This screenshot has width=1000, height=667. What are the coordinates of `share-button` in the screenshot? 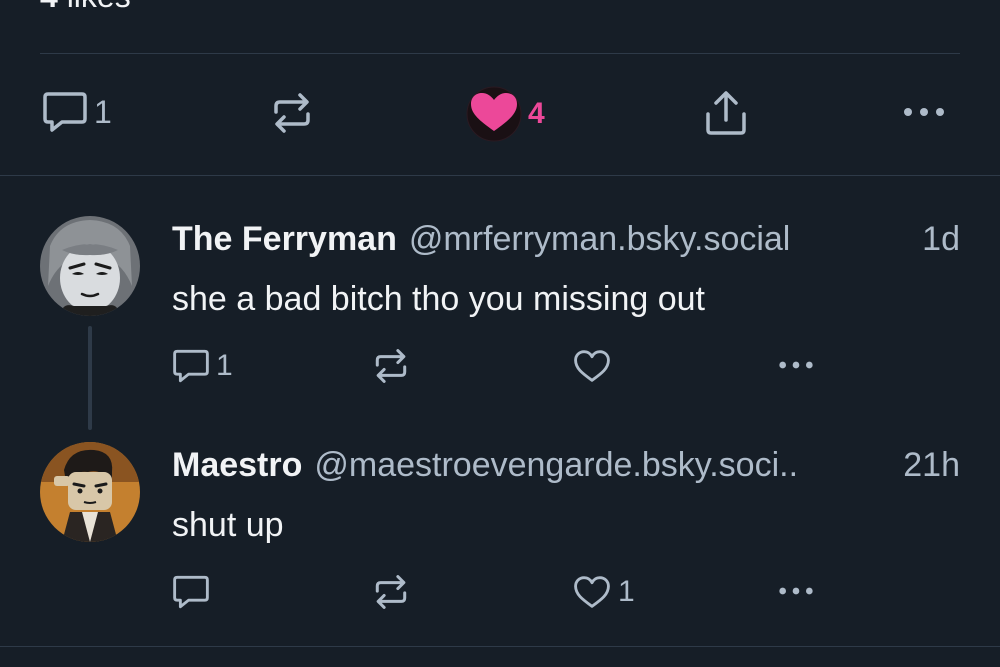 It's located at (726, 113).